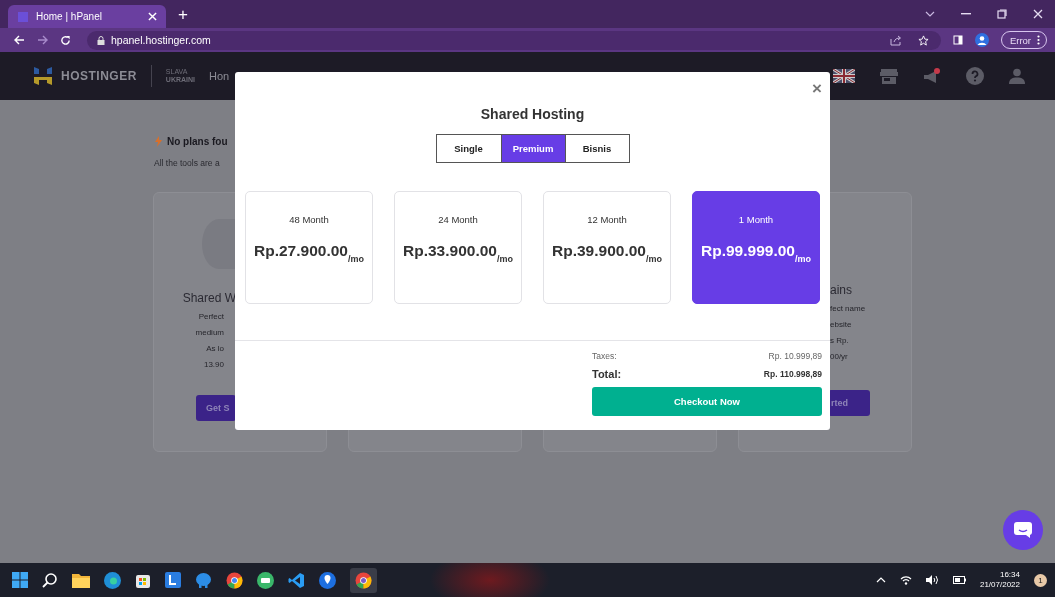 The height and width of the screenshot is (597, 1055). I want to click on speaker-icon, so click(932, 580).